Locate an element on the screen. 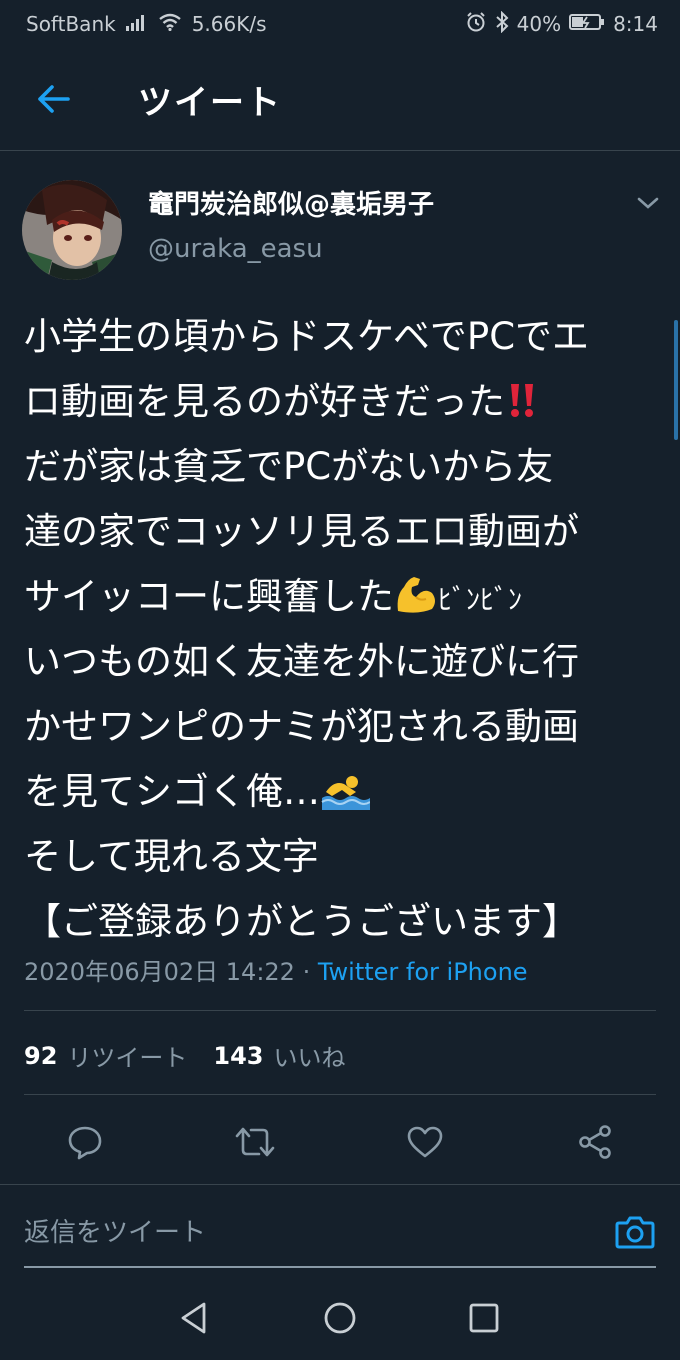 This screenshot has height=1360, width=680. square-recents-icon is located at coordinates (484, 1318).